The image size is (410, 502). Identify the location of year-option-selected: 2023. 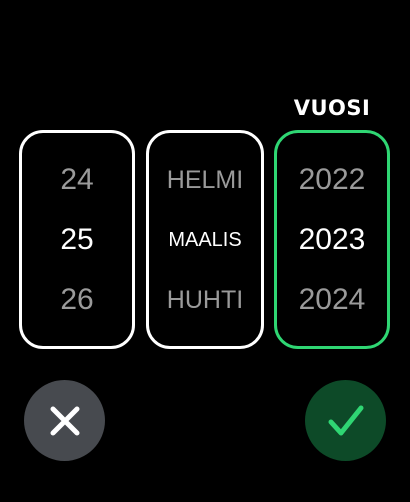
(332, 240).